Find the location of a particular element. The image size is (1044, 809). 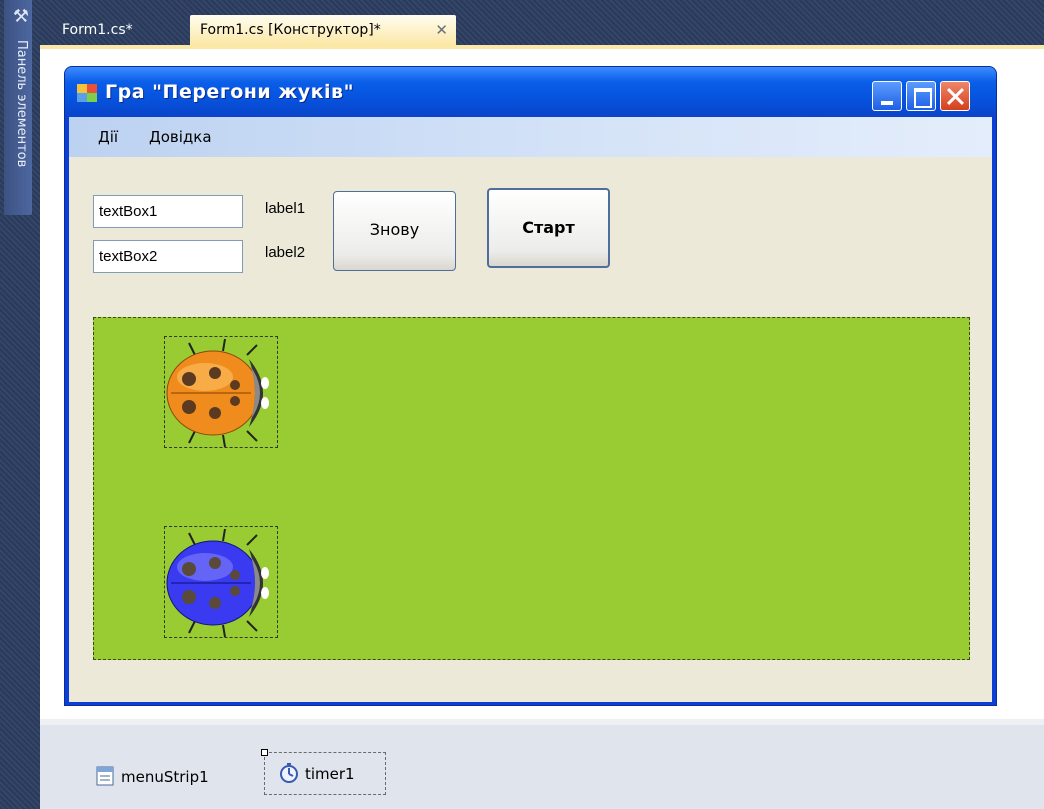

label2: label2 is located at coordinates (285, 252).